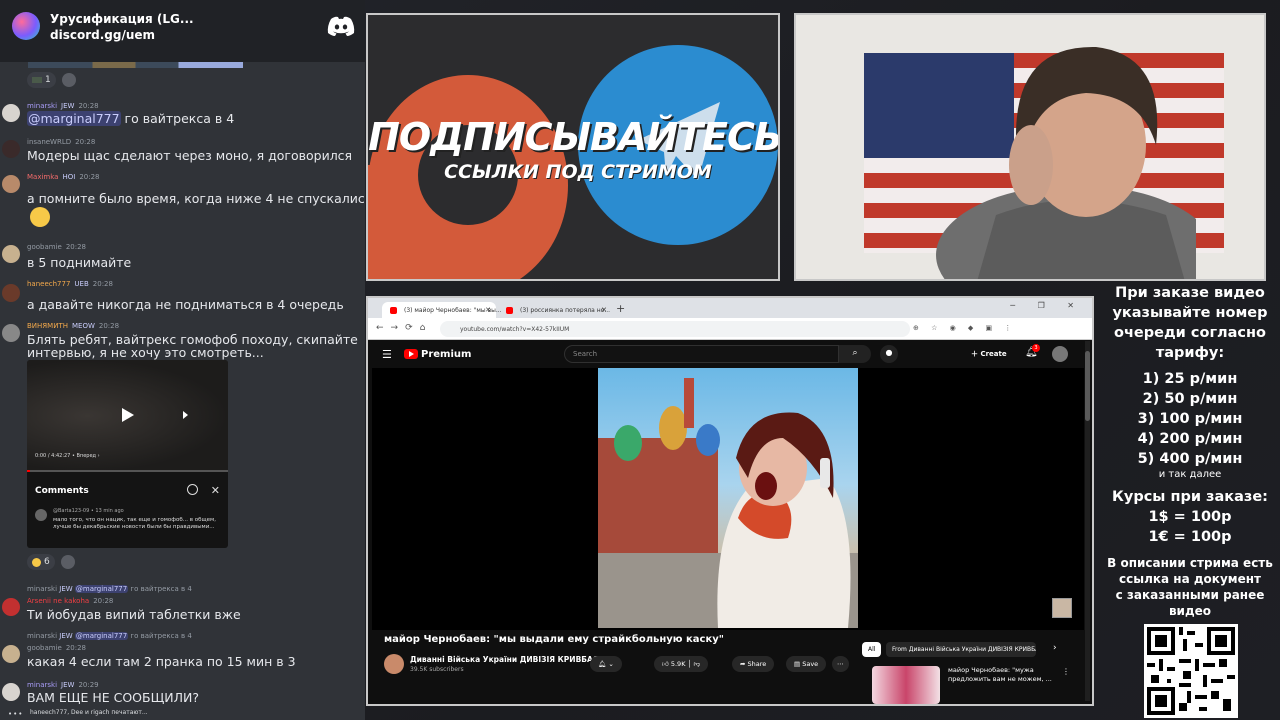 The height and width of the screenshot is (720, 1280). I want to click on media-attachment-preview, so click(135, 65).